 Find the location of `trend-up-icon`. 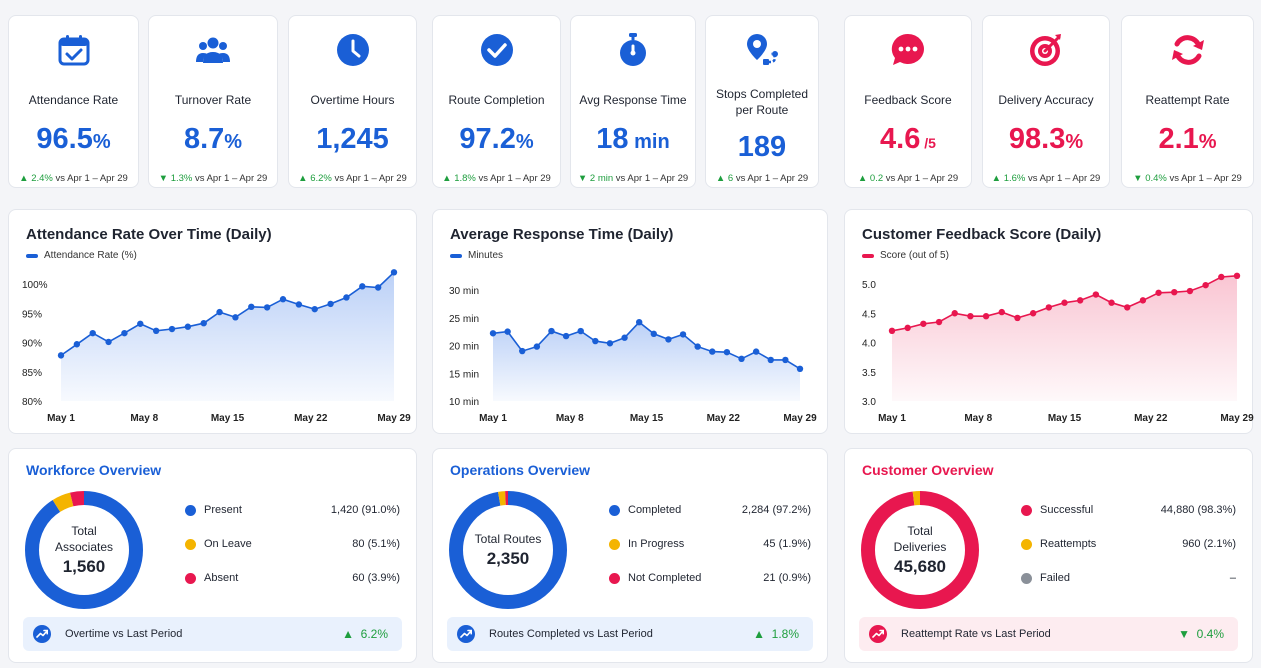

trend-up-icon is located at coordinates (42, 634).